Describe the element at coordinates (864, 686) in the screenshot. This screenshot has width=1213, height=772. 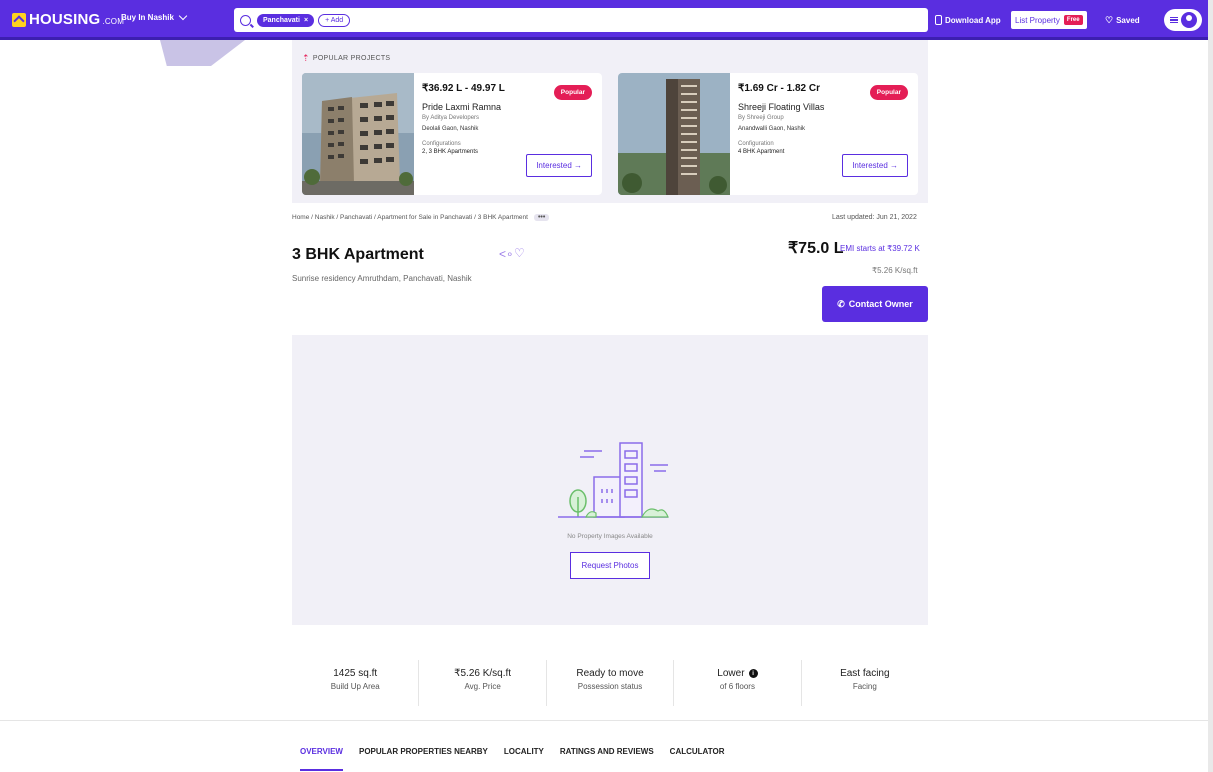
I see `highlight-label: Facing` at that location.